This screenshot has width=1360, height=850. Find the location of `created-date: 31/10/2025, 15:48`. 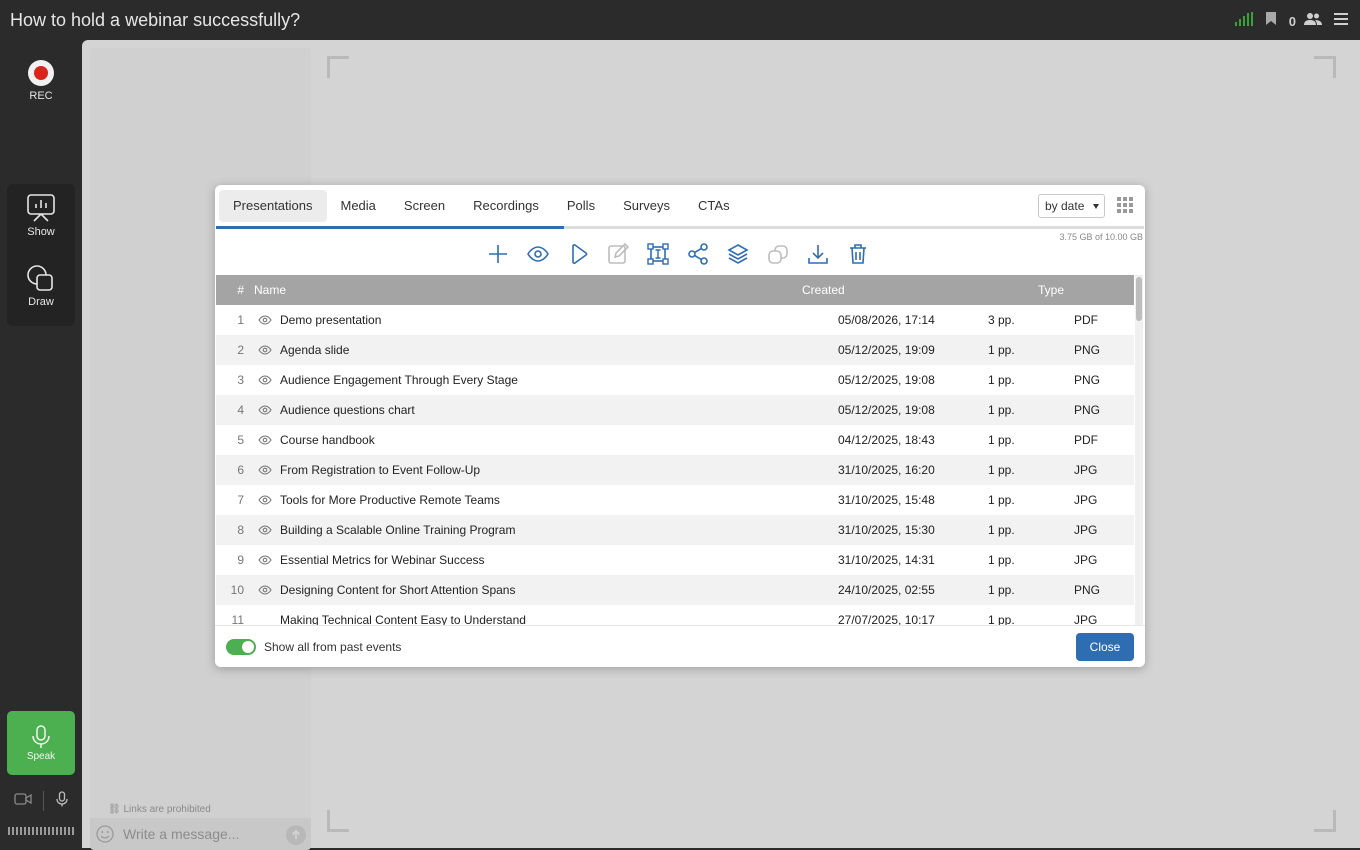

created-date: 31/10/2025, 15:48 is located at coordinates (886, 500).